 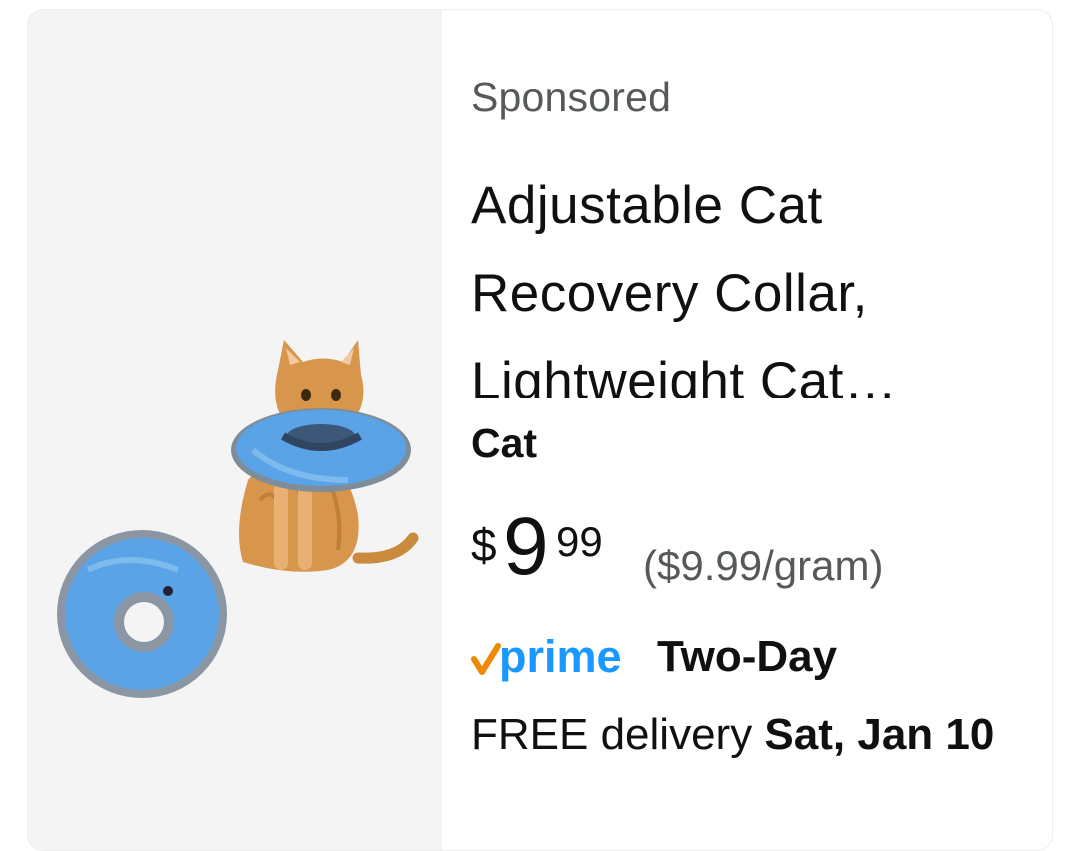 I want to click on prime-logo-icon: prime, so click(x=546, y=656).